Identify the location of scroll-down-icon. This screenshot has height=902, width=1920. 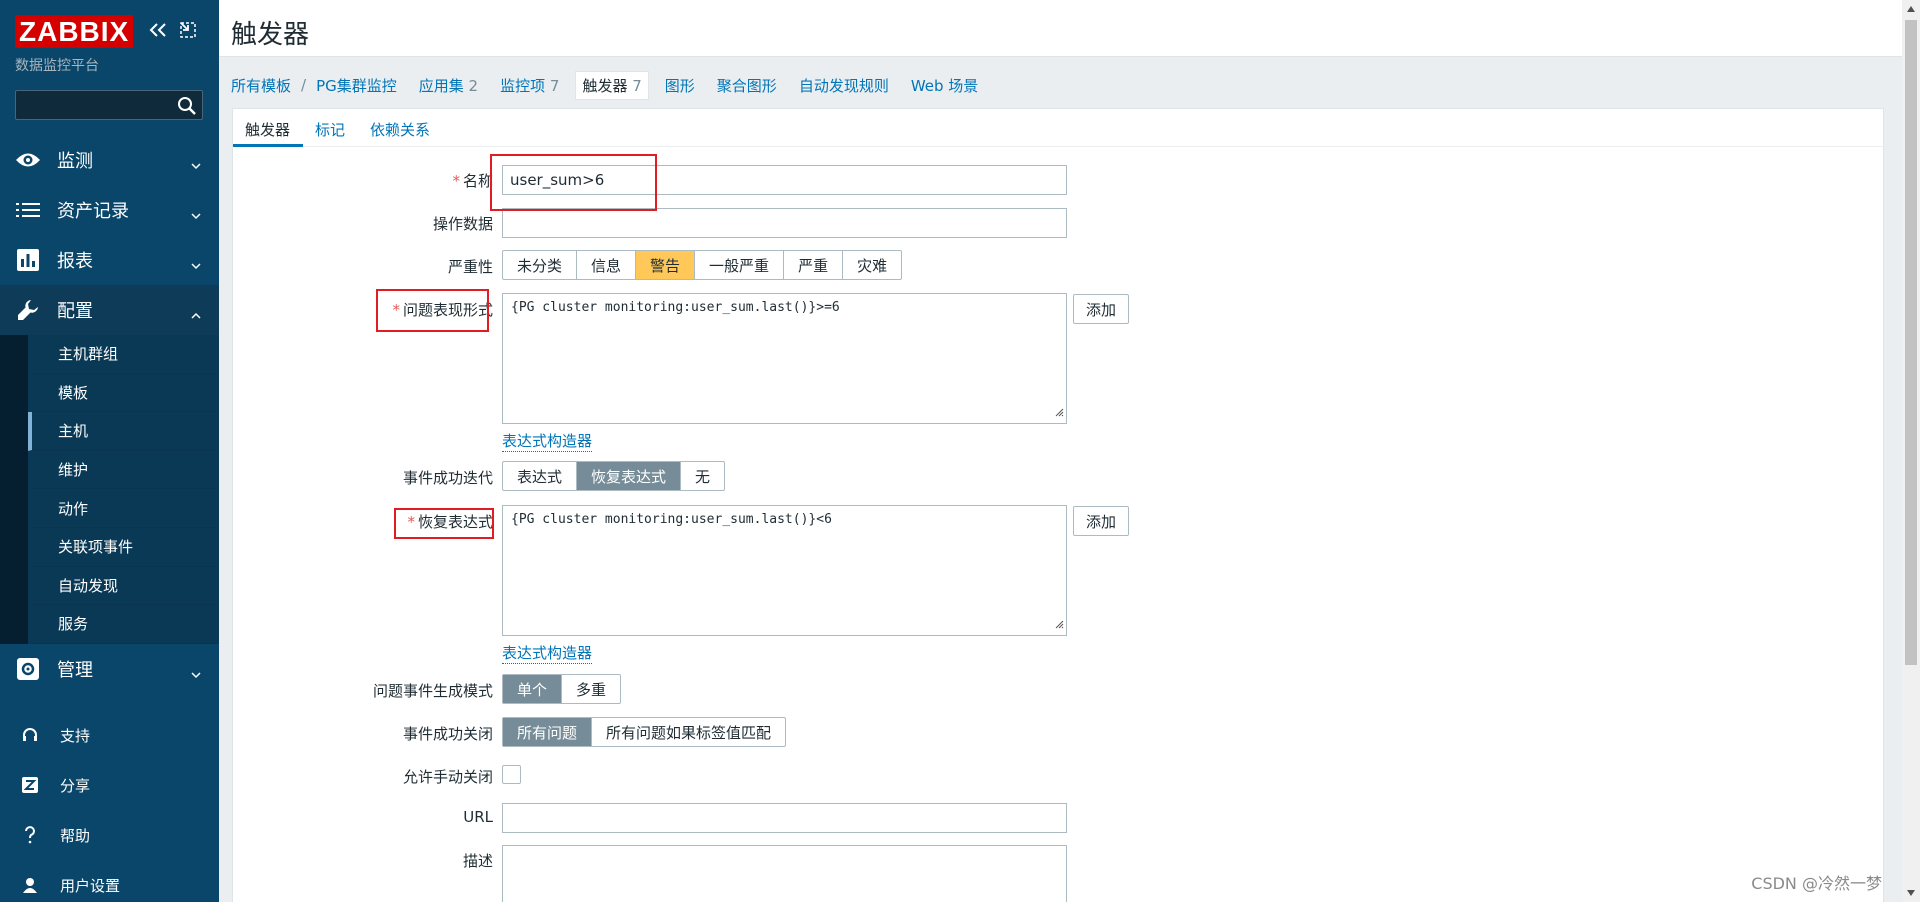
(1911, 893).